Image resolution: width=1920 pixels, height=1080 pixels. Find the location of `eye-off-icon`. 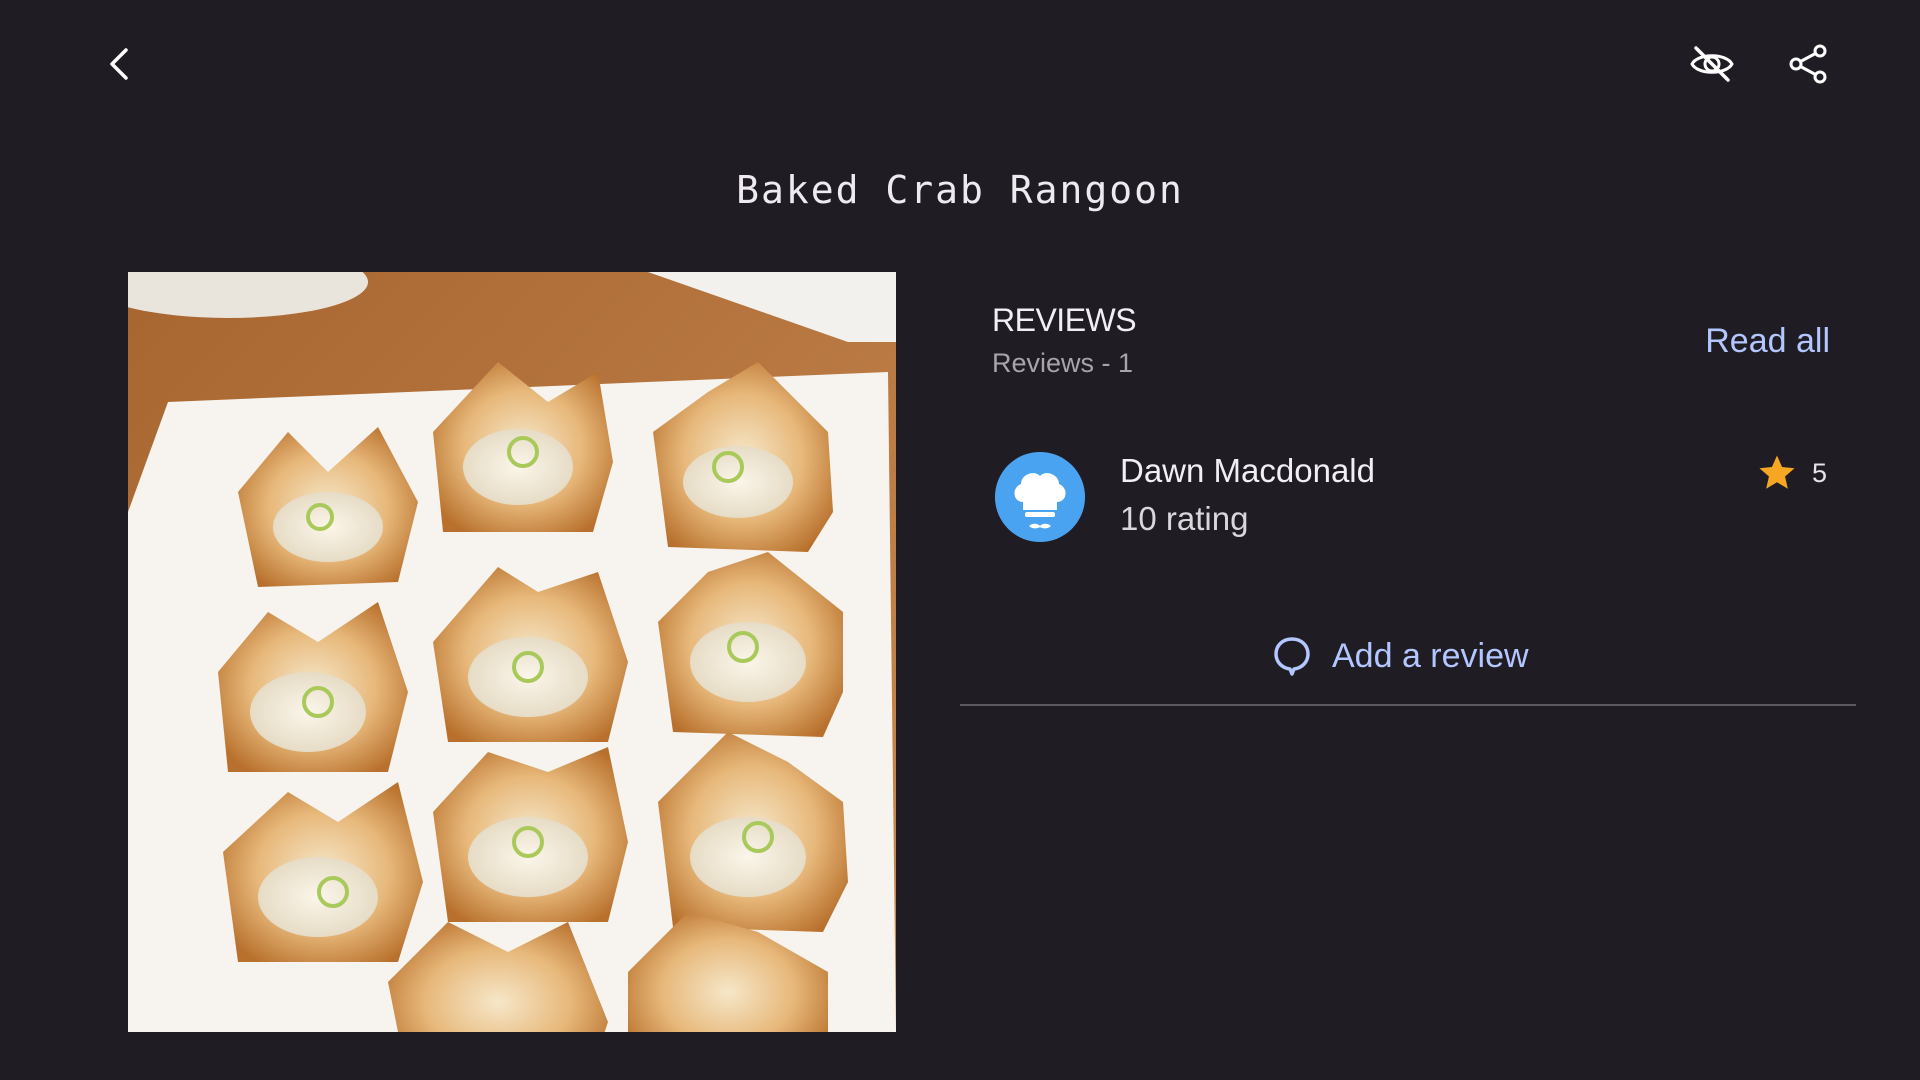

eye-off-icon is located at coordinates (1712, 64).